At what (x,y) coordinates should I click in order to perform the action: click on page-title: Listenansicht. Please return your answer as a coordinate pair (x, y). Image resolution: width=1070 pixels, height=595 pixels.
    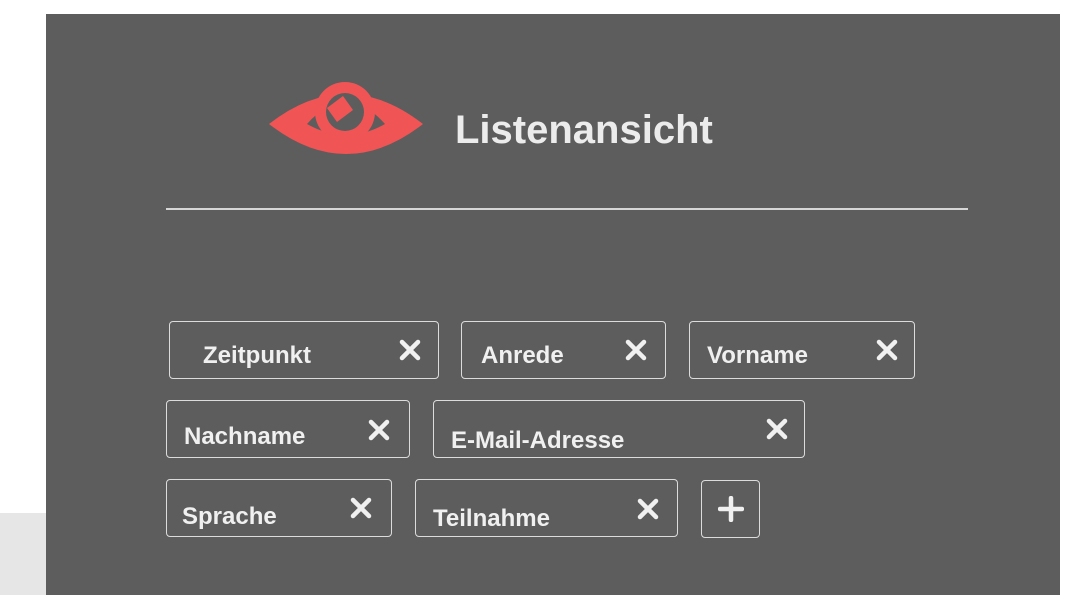
    Looking at the image, I should click on (584, 130).